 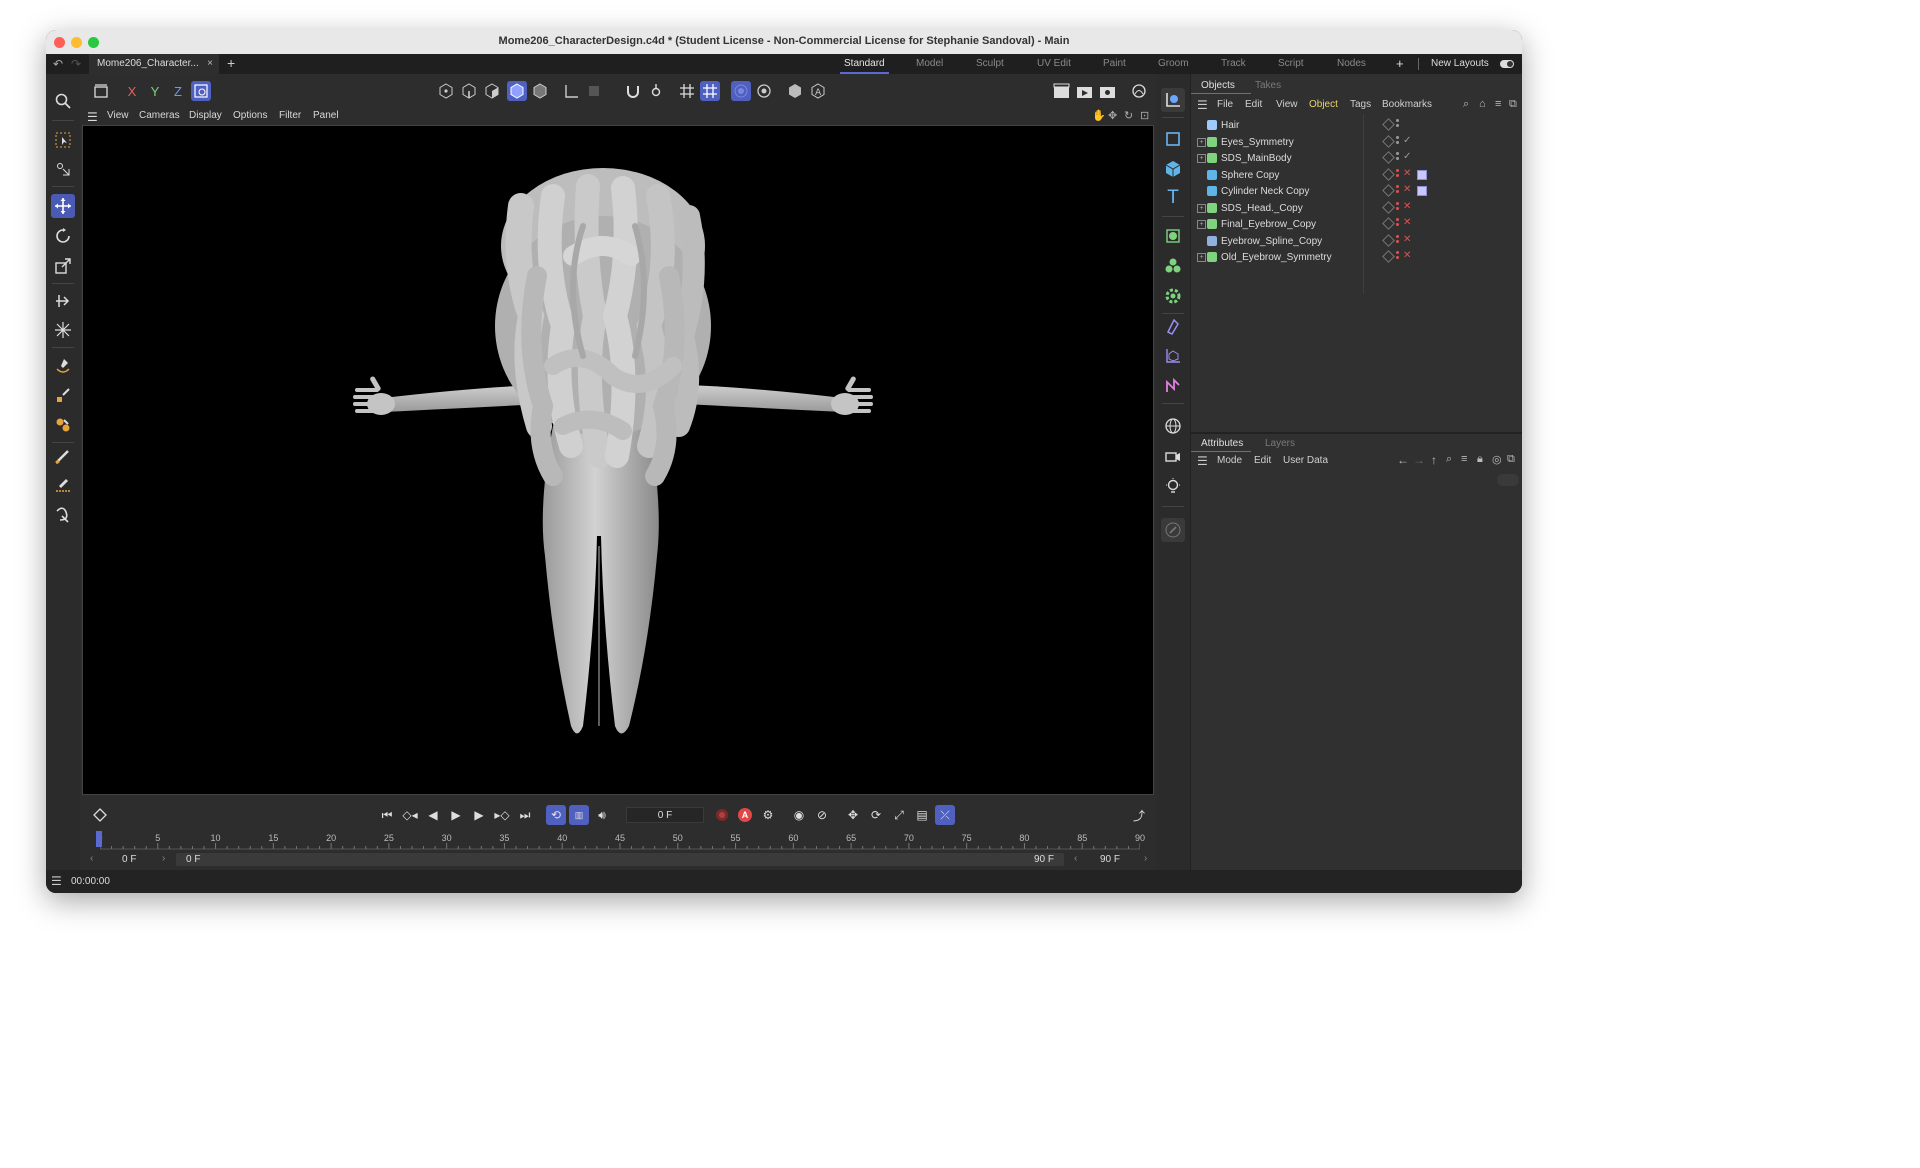 I want to click on up-arrow-icon: ↑, so click(x=1434, y=460).